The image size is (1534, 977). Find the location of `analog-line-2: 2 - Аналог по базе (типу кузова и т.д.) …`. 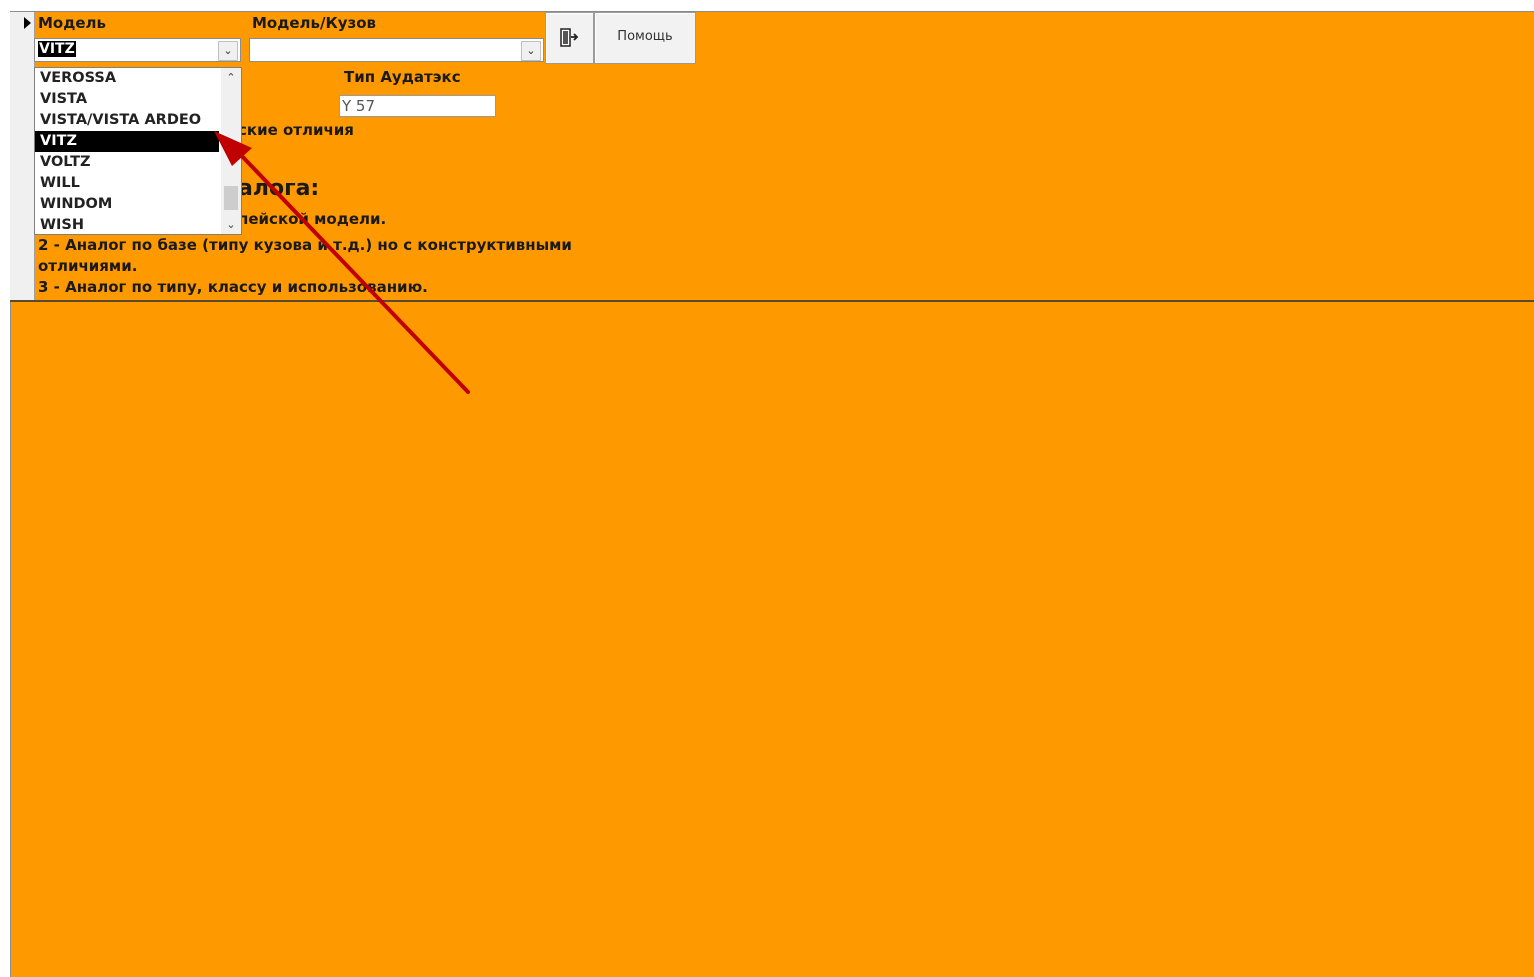

analog-line-2: 2 - Аналог по базе (типу кузова и т.д.) … is located at coordinates (305, 245).